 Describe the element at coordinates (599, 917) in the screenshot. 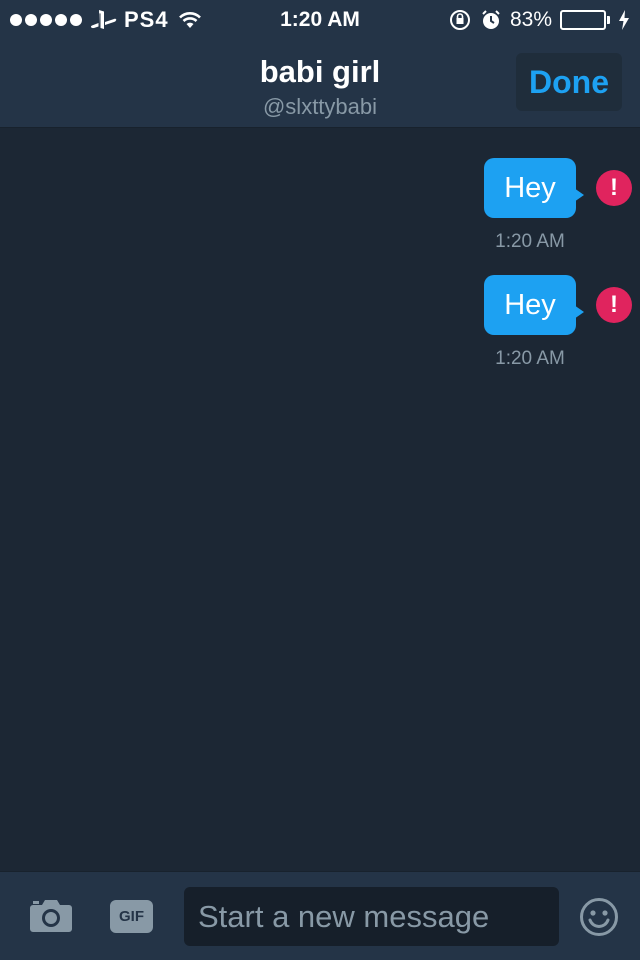

I see `emoji-icon` at that location.